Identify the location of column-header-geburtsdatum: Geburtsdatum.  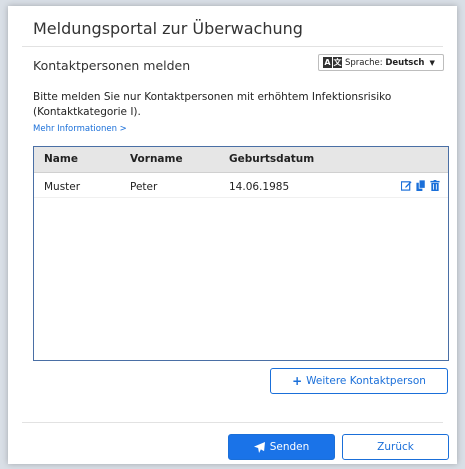
(272, 159).